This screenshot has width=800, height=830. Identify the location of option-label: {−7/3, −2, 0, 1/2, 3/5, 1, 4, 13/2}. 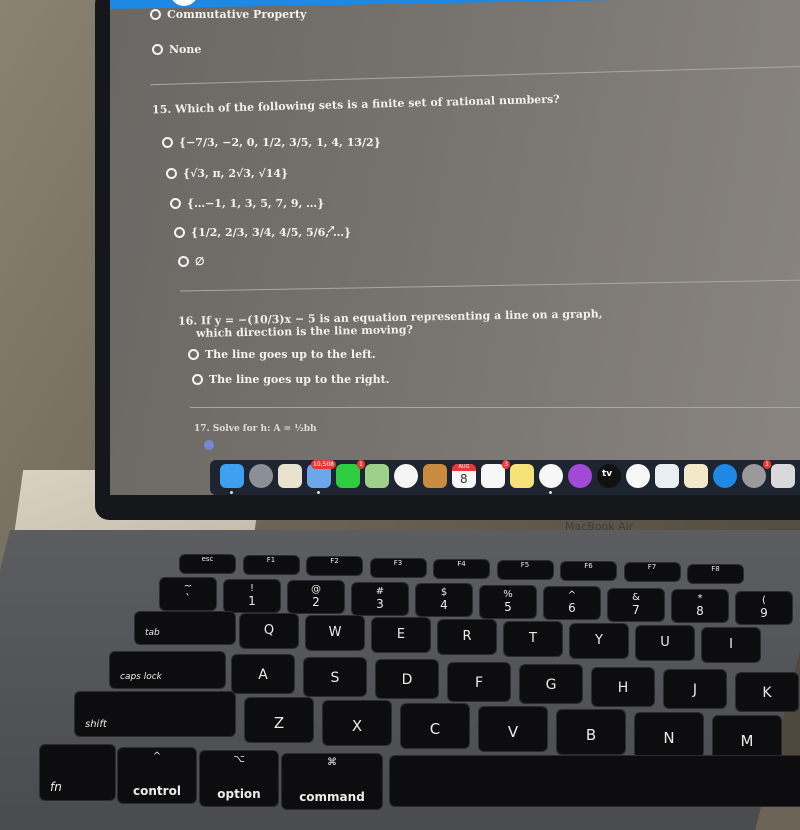
(280, 142).